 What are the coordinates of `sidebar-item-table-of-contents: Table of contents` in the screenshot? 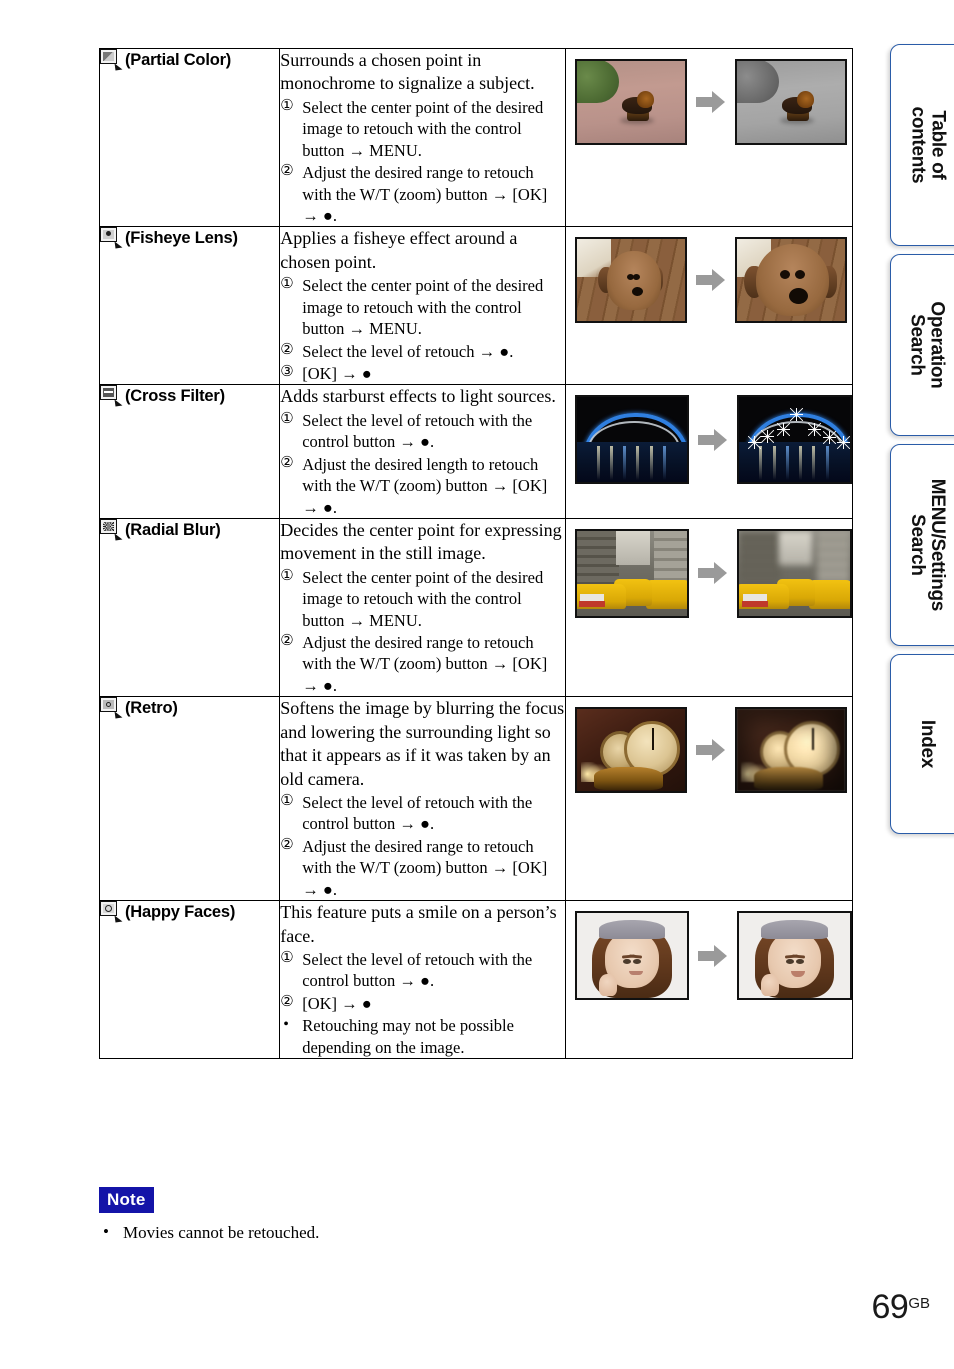 It's located at (922, 145).